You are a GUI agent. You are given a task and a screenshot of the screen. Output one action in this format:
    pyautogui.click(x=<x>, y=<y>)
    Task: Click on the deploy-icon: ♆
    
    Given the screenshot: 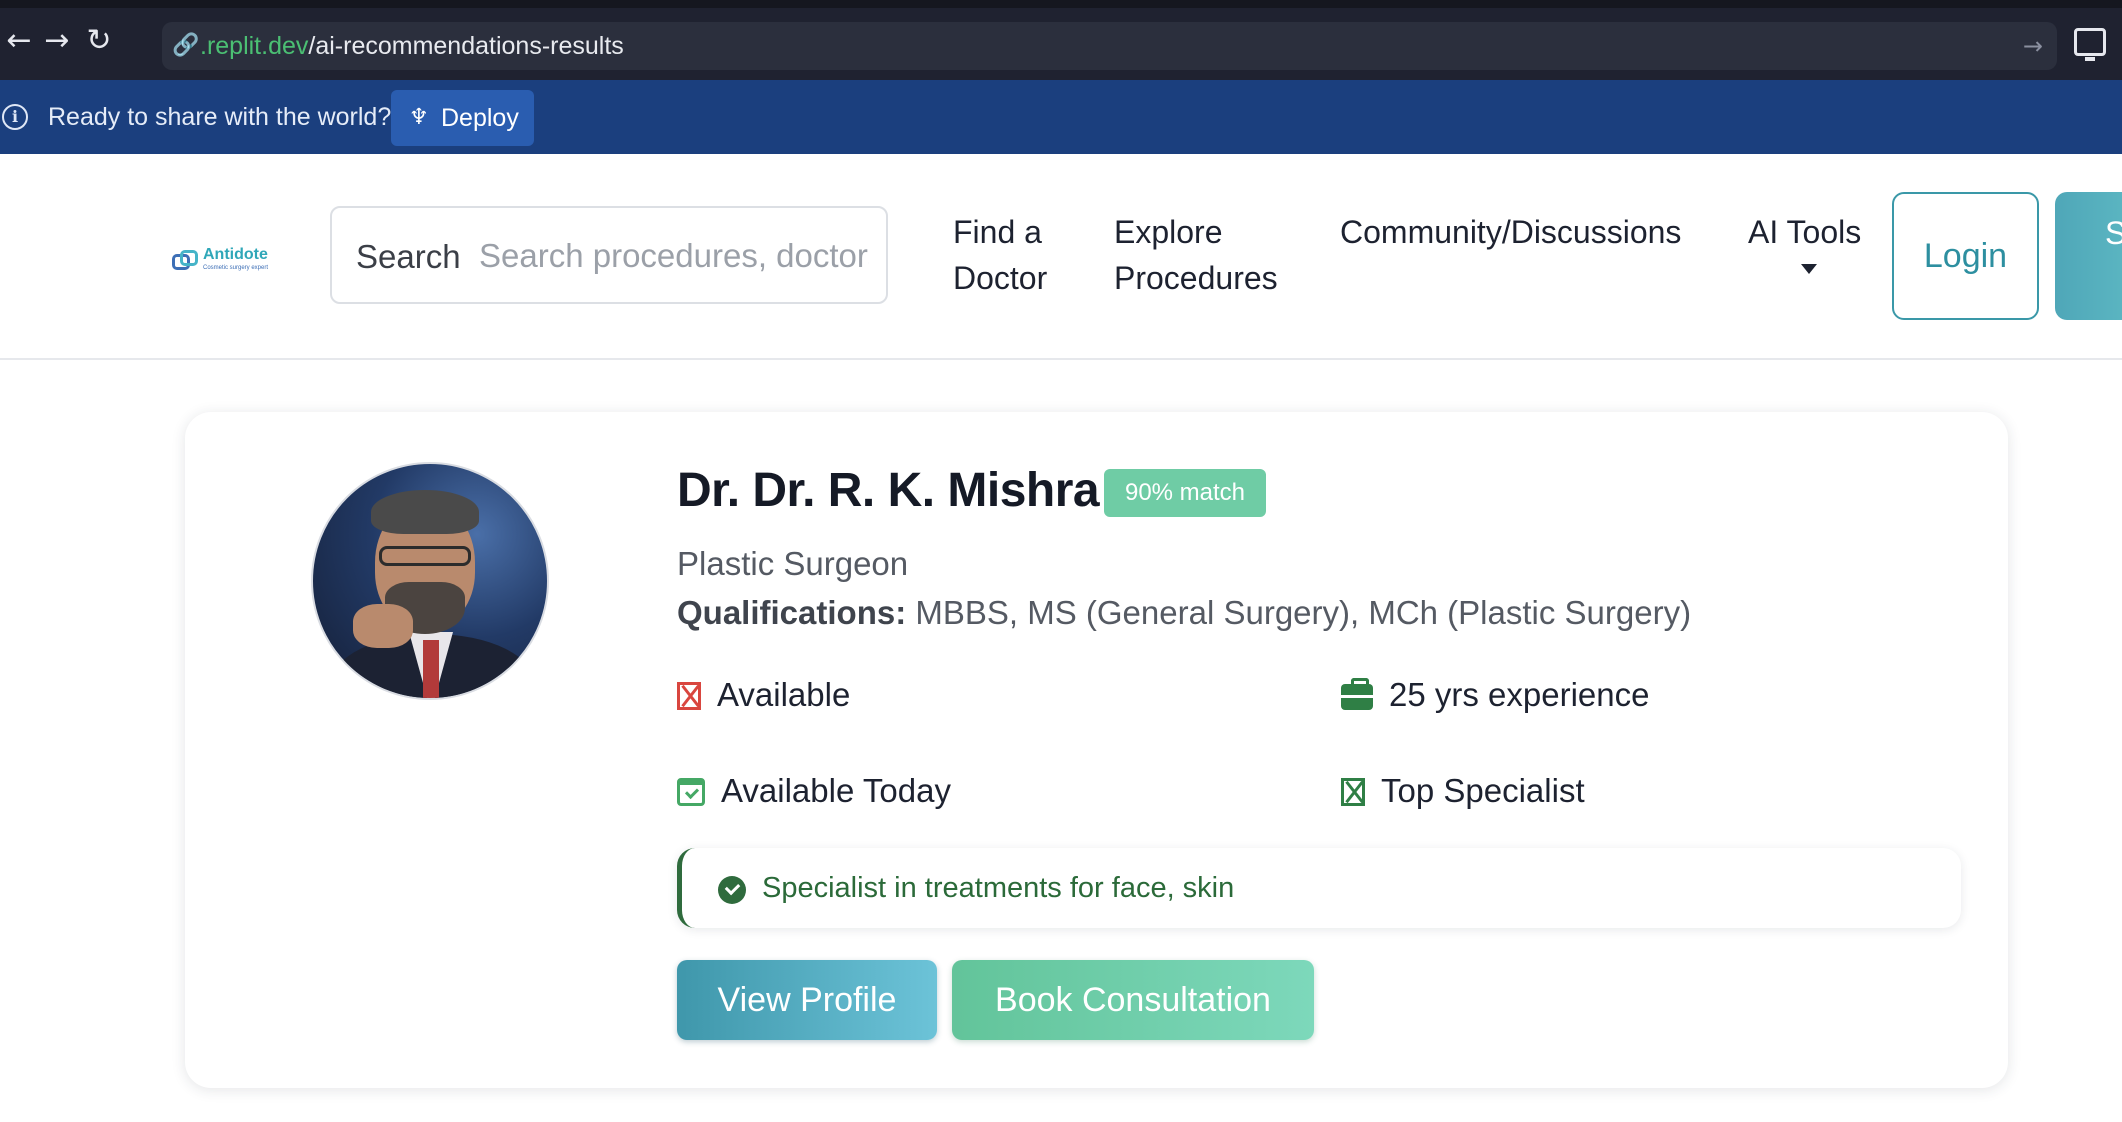 What is the action you would take?
    pyautogui.click(x=419, y=117)
    